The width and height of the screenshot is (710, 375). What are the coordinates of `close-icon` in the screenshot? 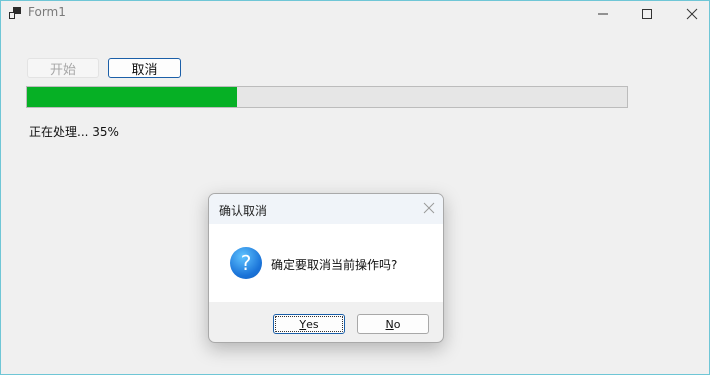 It's located at (692, 14).